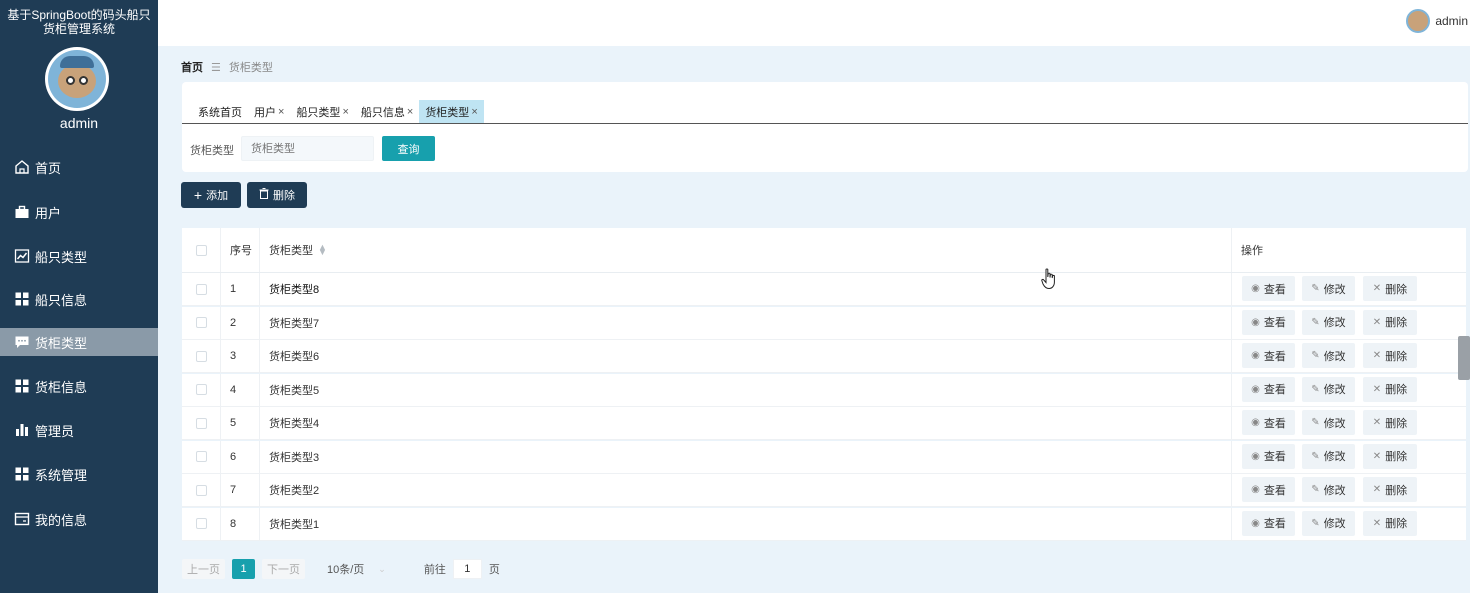 The width and height of the screenshot is (1470, 593). I want to click on batch-delete-button: 删除, so click(277, 195).